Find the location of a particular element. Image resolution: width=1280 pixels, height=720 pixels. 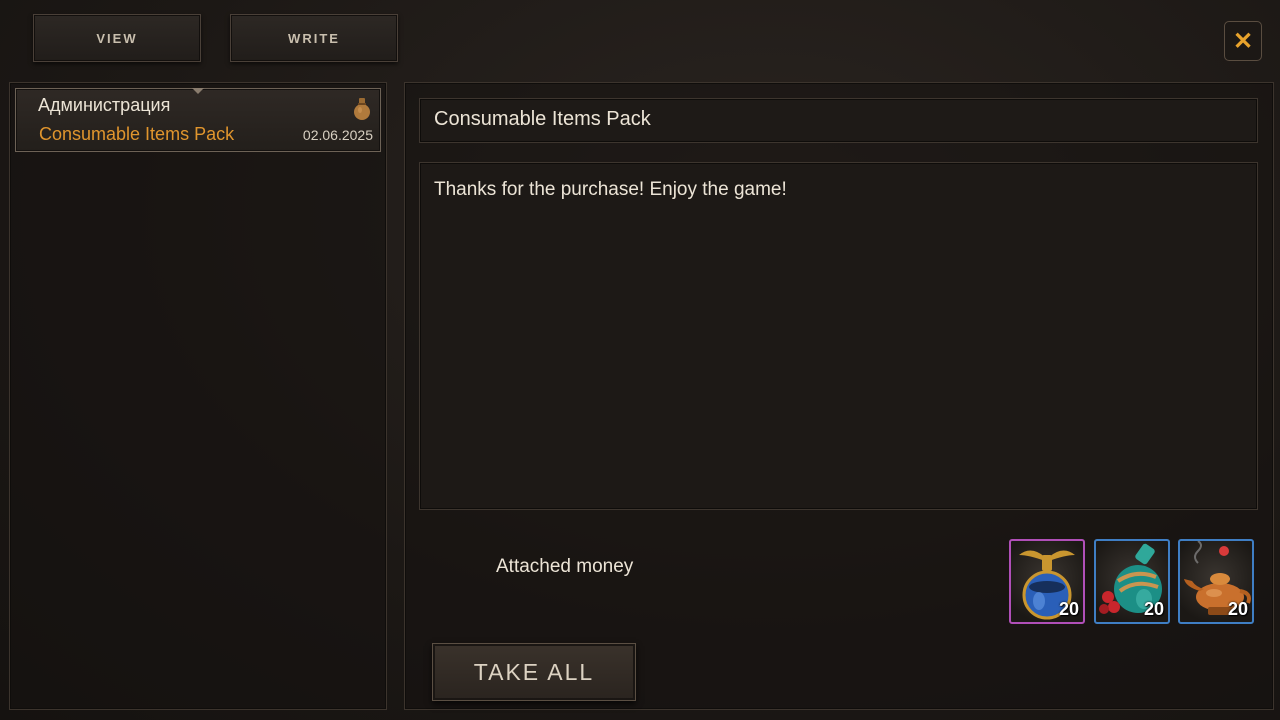

message-subject-box: Consumable Items Pack is located at coordinates (838, 120).